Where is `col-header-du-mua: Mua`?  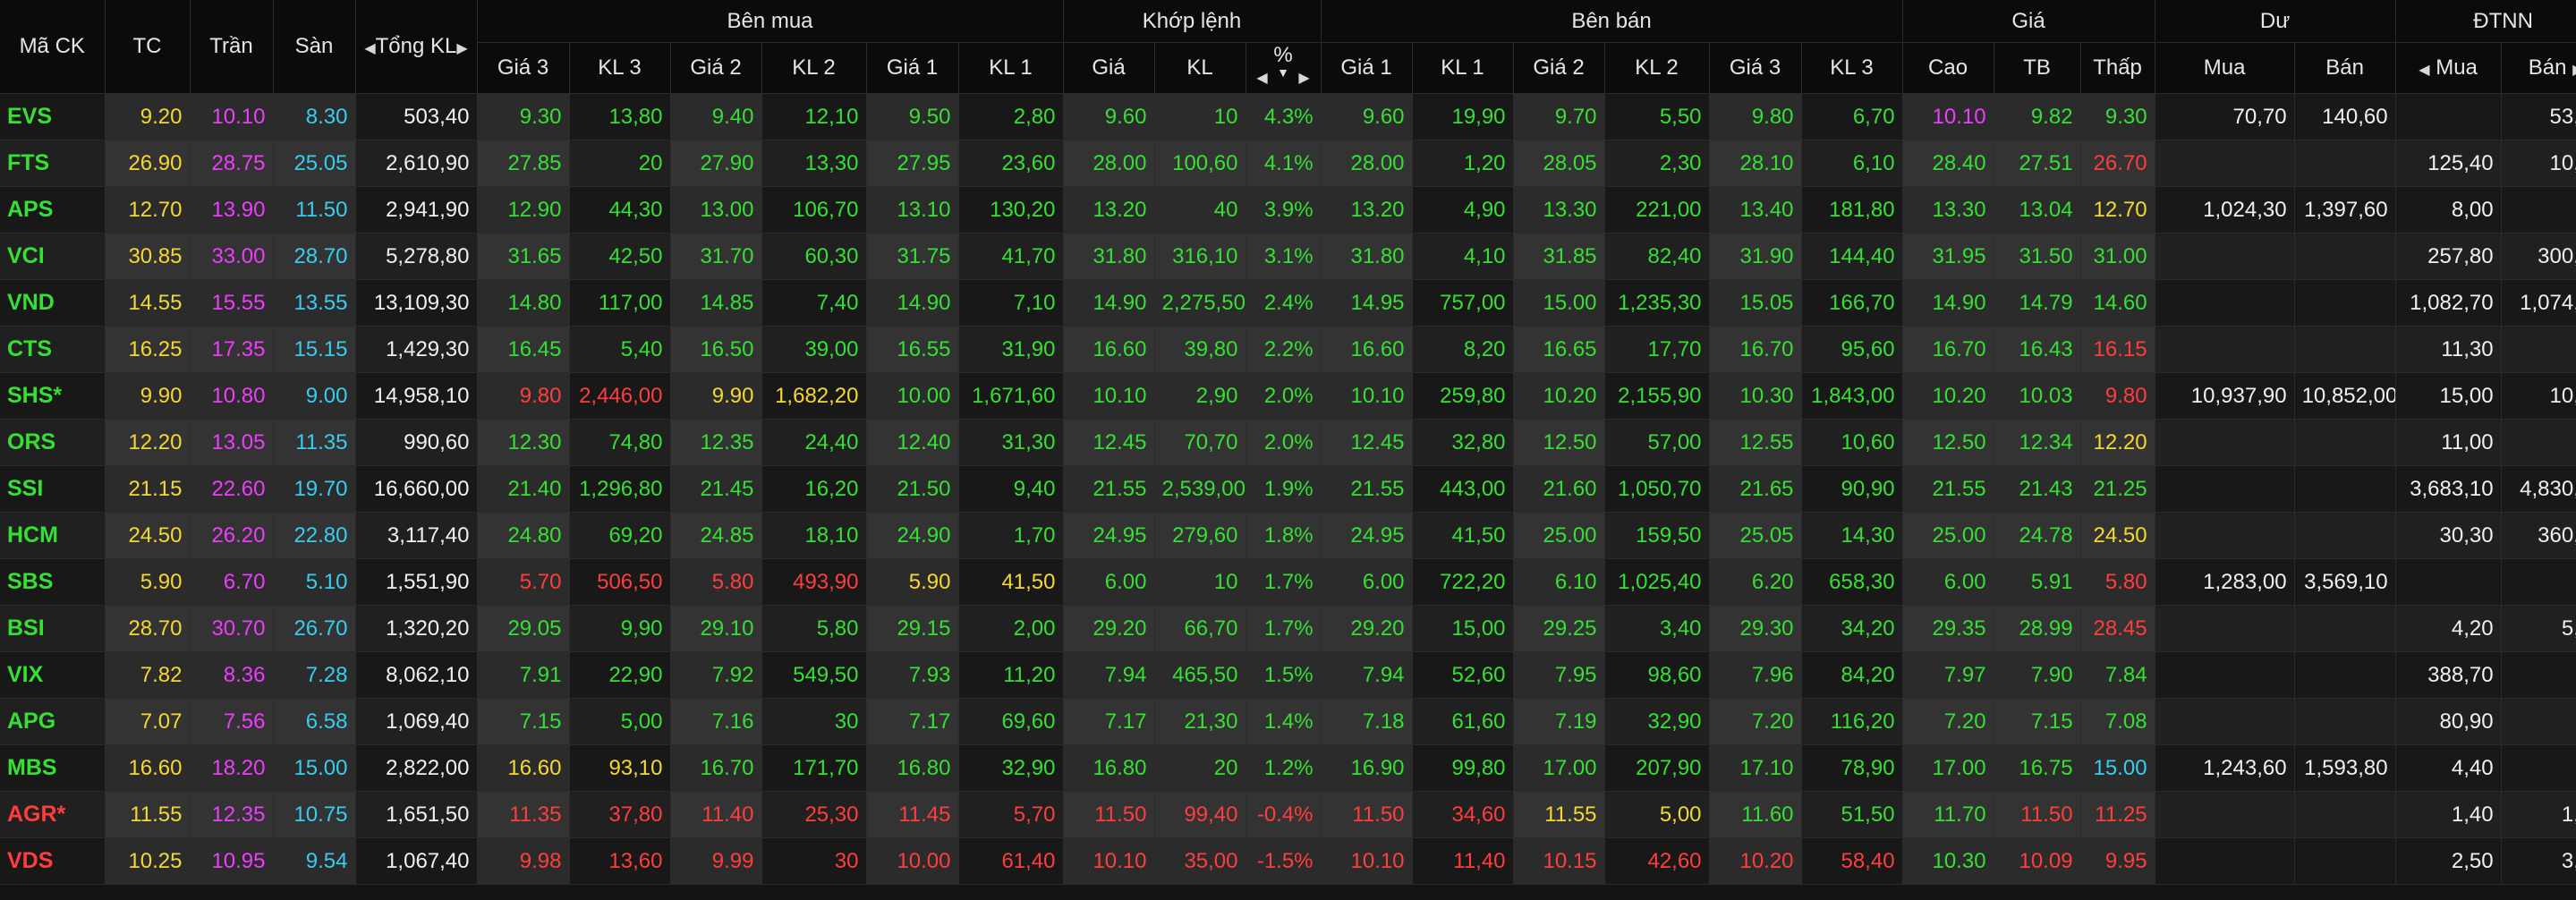
col-header-du-mua: Mua is located at coordinates (2225, 68).